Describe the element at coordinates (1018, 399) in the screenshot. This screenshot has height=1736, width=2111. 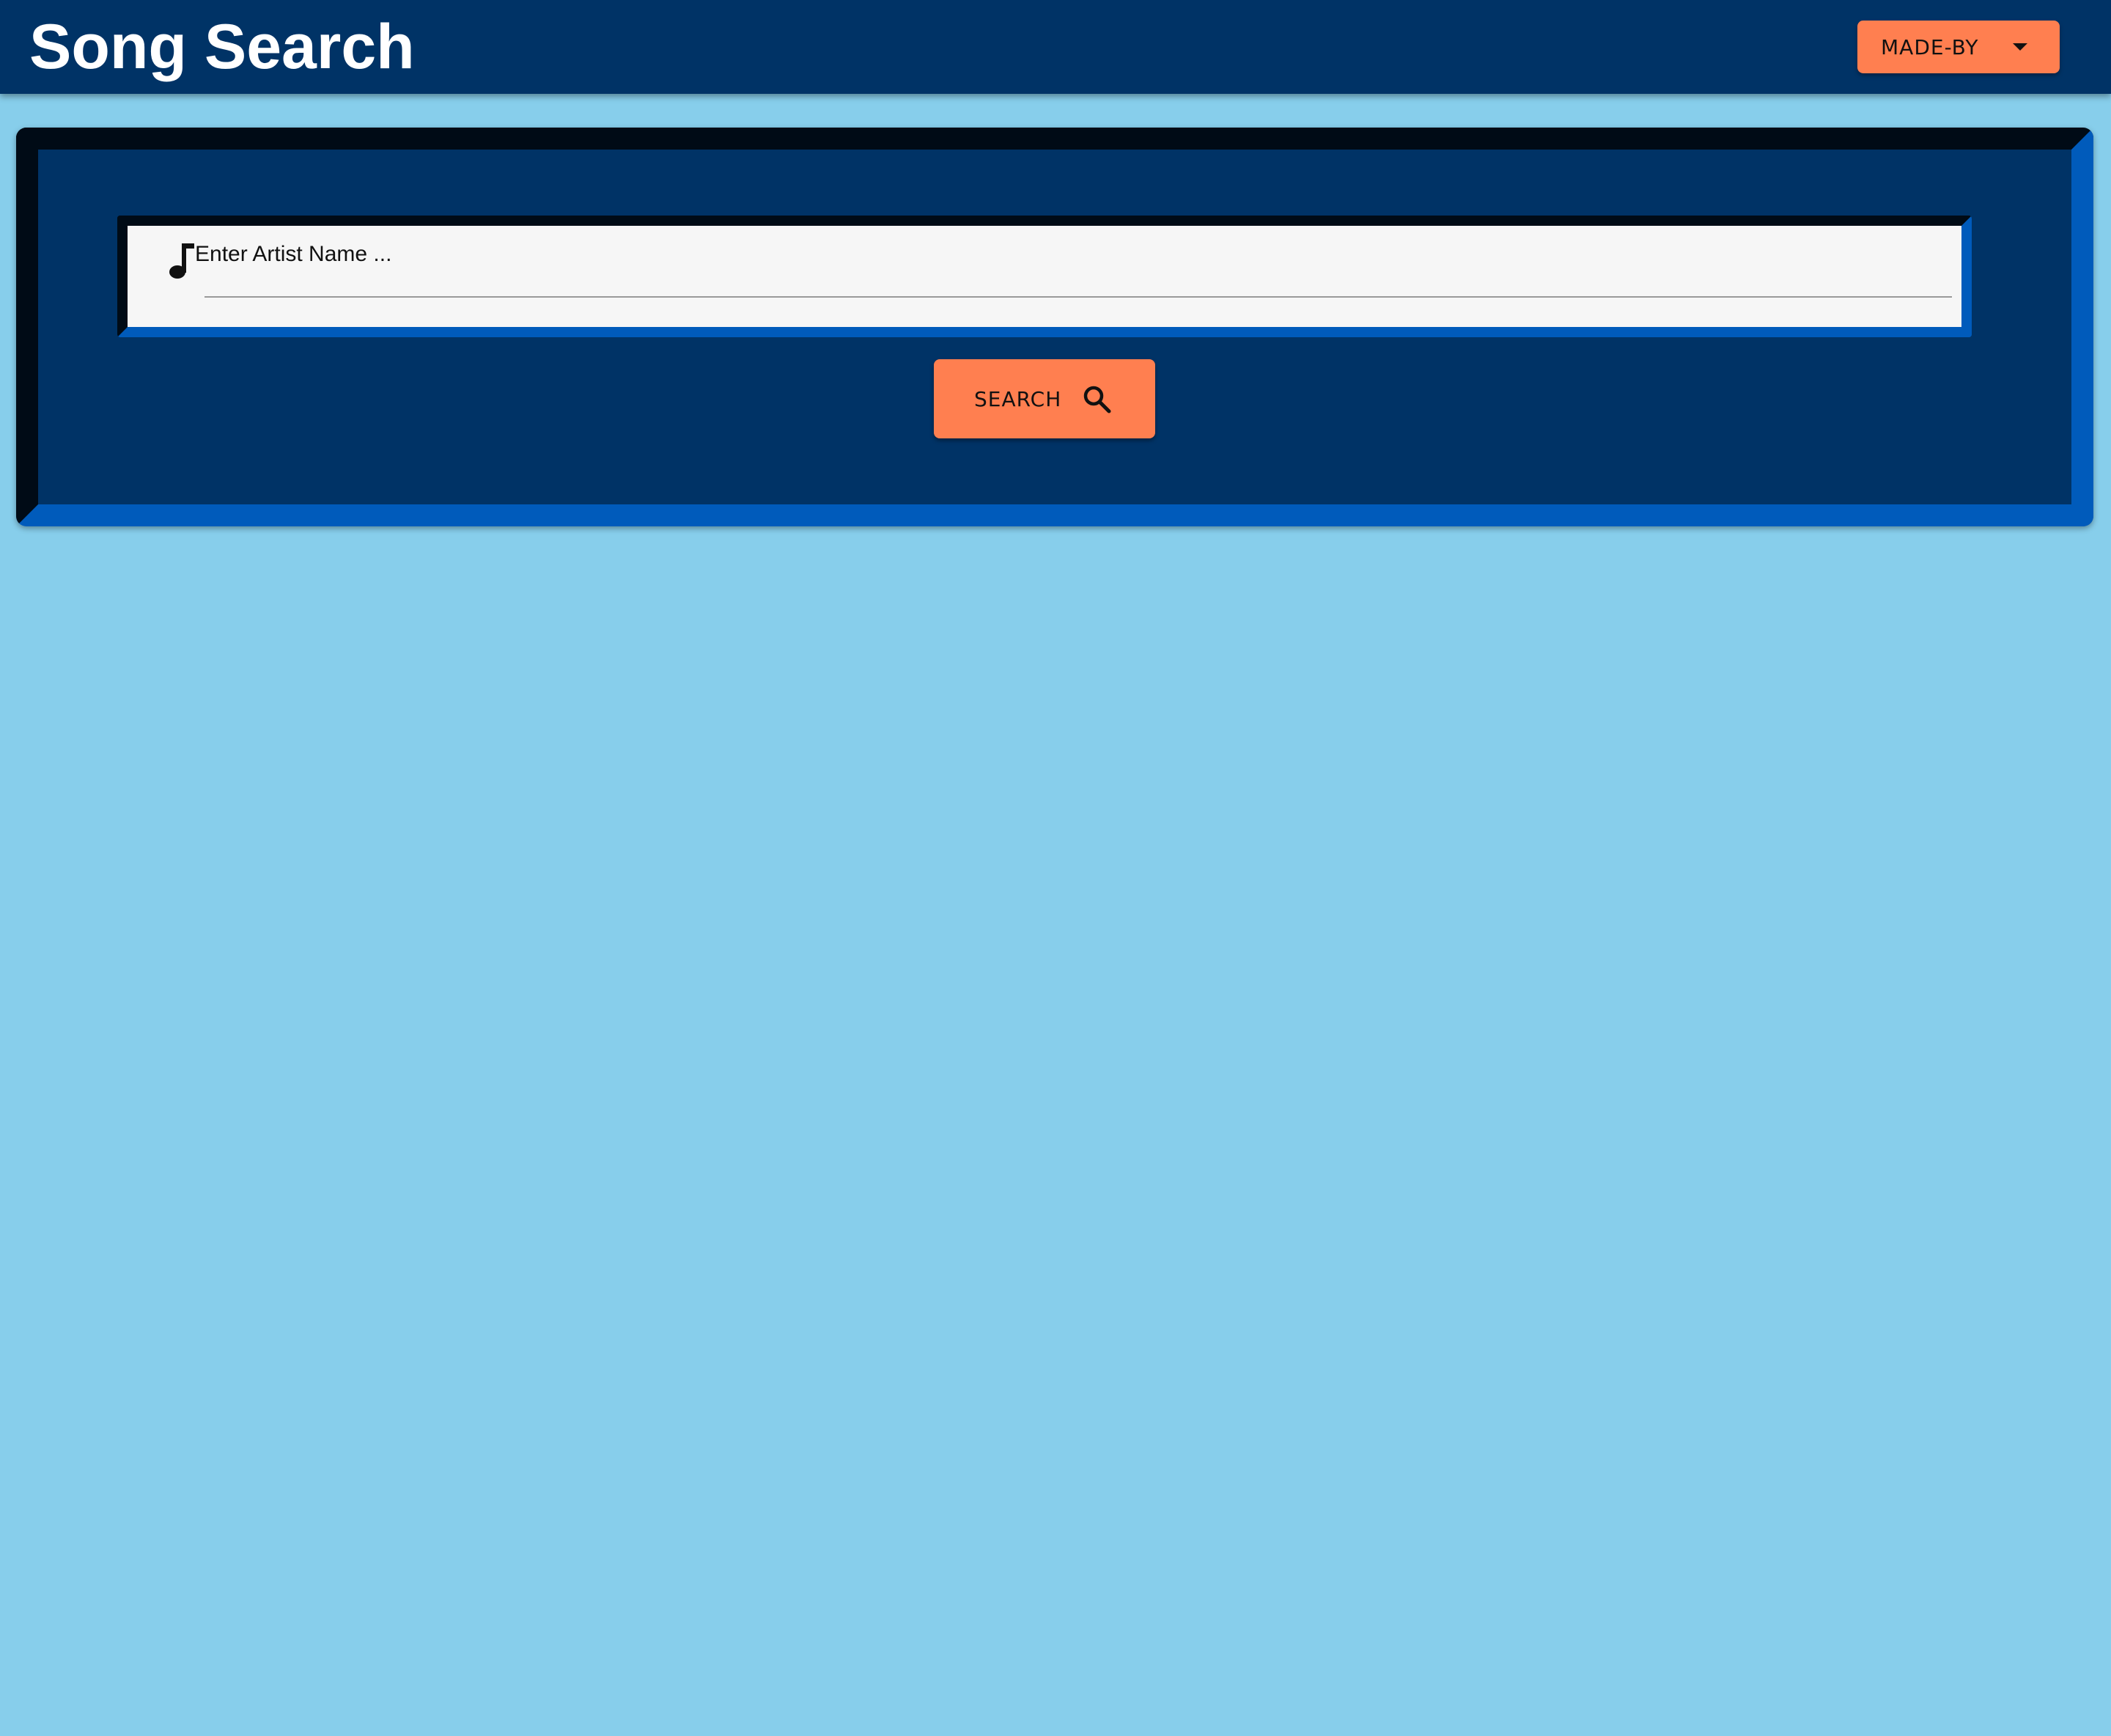
I see `search-button-label: SEARCH` at that location.